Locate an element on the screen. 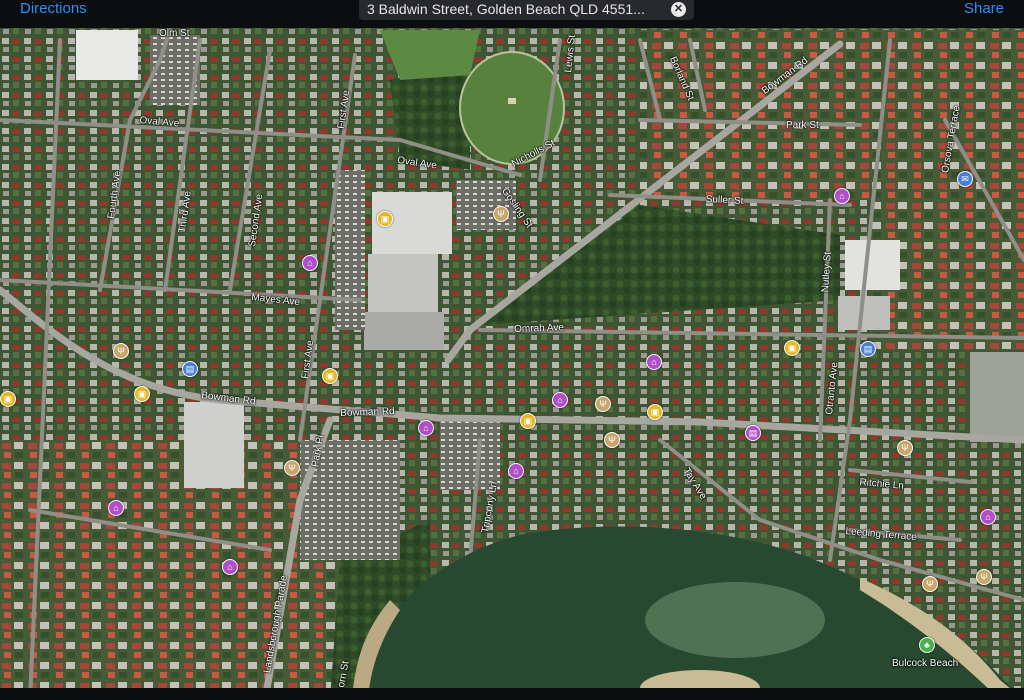 This screenshot has height=700, width=1024. bottom-bar is located at coordinates (512, 694).